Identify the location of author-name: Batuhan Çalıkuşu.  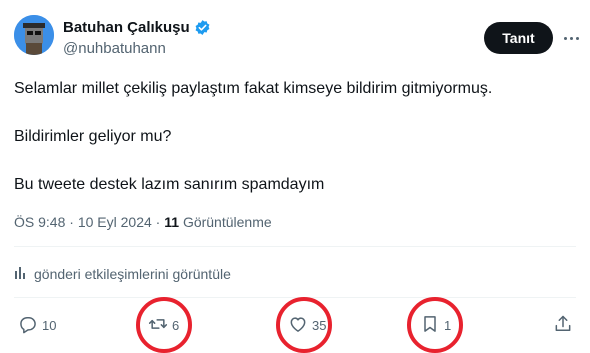
(137, 27).